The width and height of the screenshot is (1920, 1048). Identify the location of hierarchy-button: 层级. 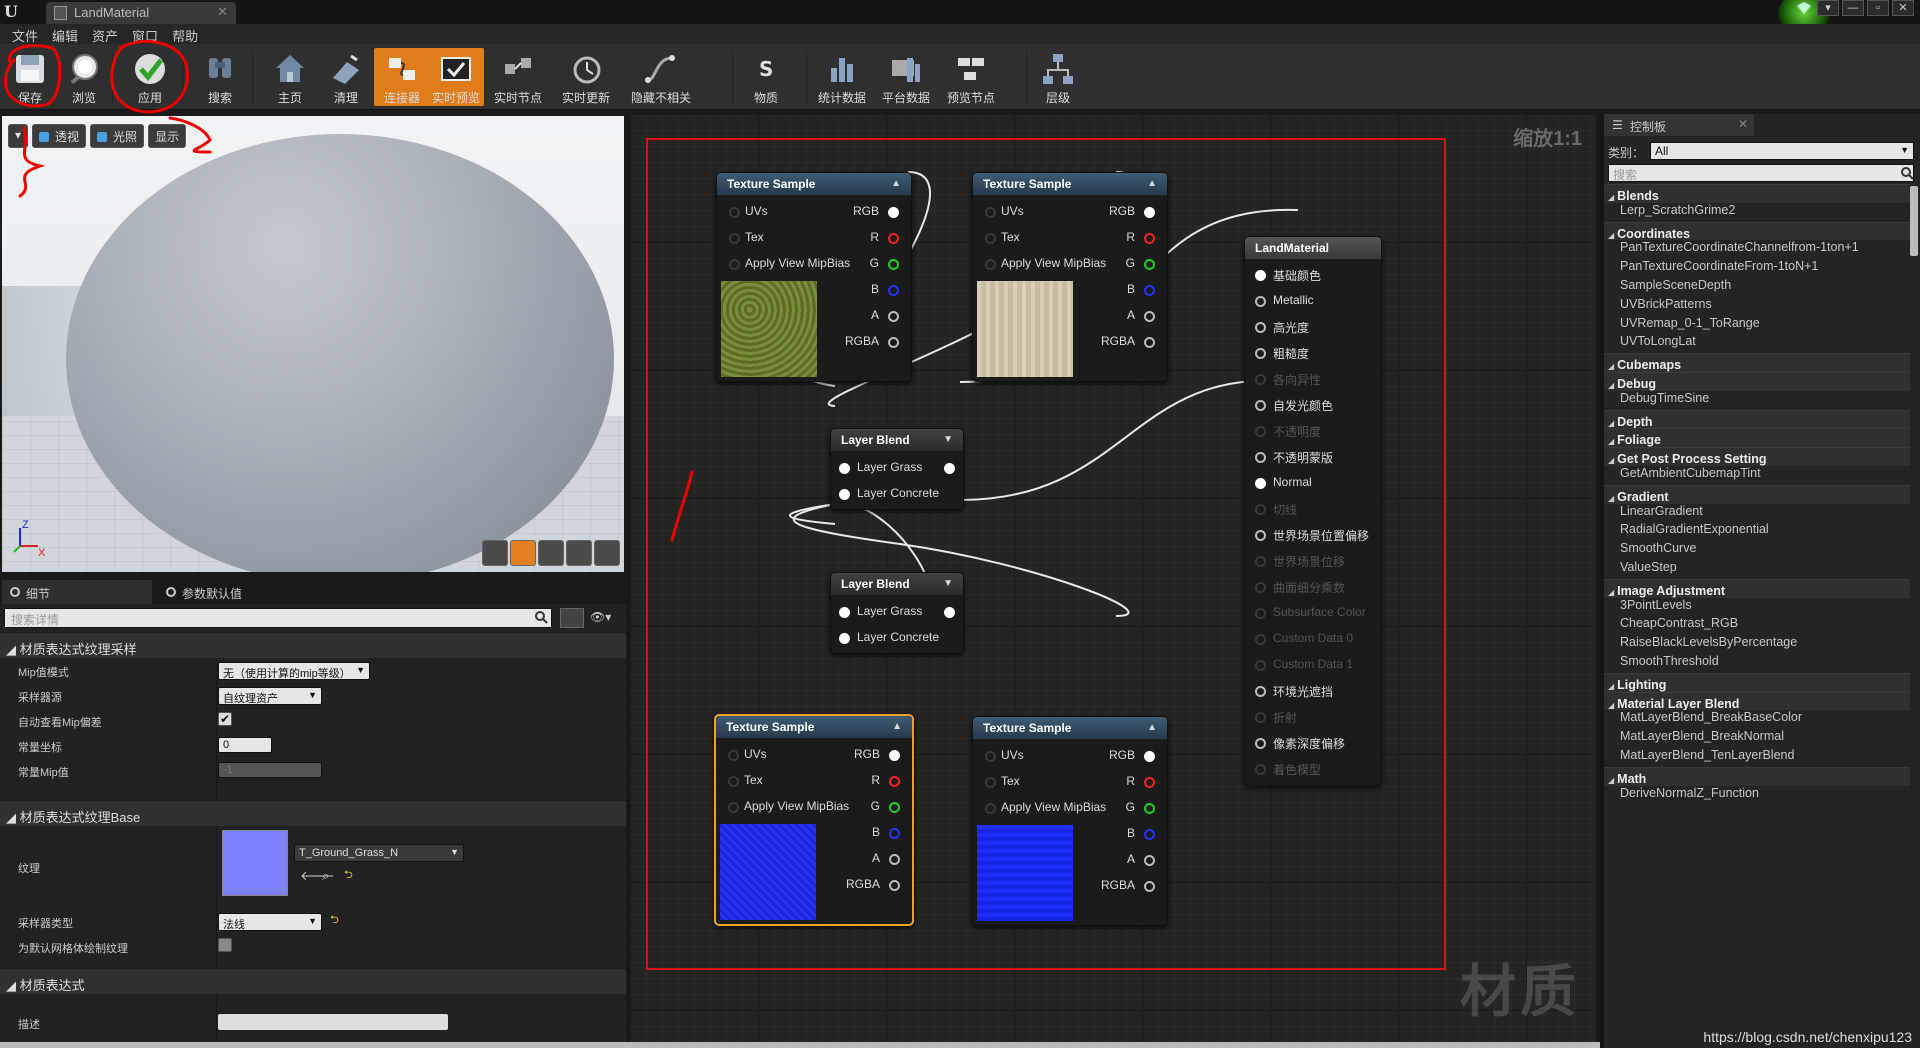
(1058, 77).